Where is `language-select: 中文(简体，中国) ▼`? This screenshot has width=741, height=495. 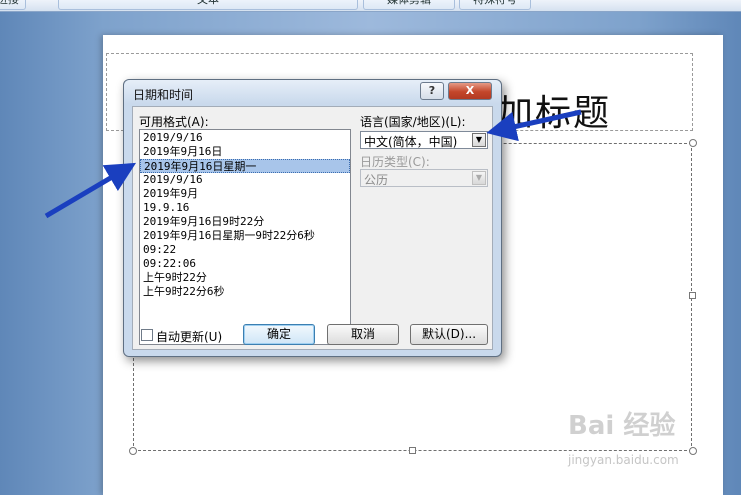 language-select: 中文(简体，中国) ▼ is located at coordinates (424, 140).